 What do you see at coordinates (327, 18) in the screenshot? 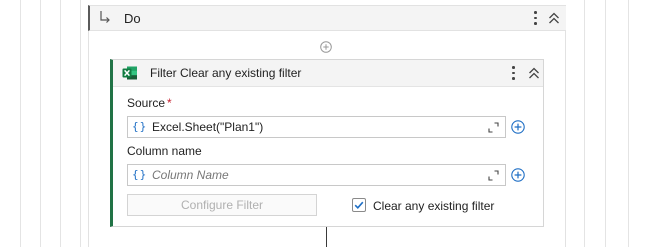
I see `do-block-header: Do` at bounding box center [327, 18].